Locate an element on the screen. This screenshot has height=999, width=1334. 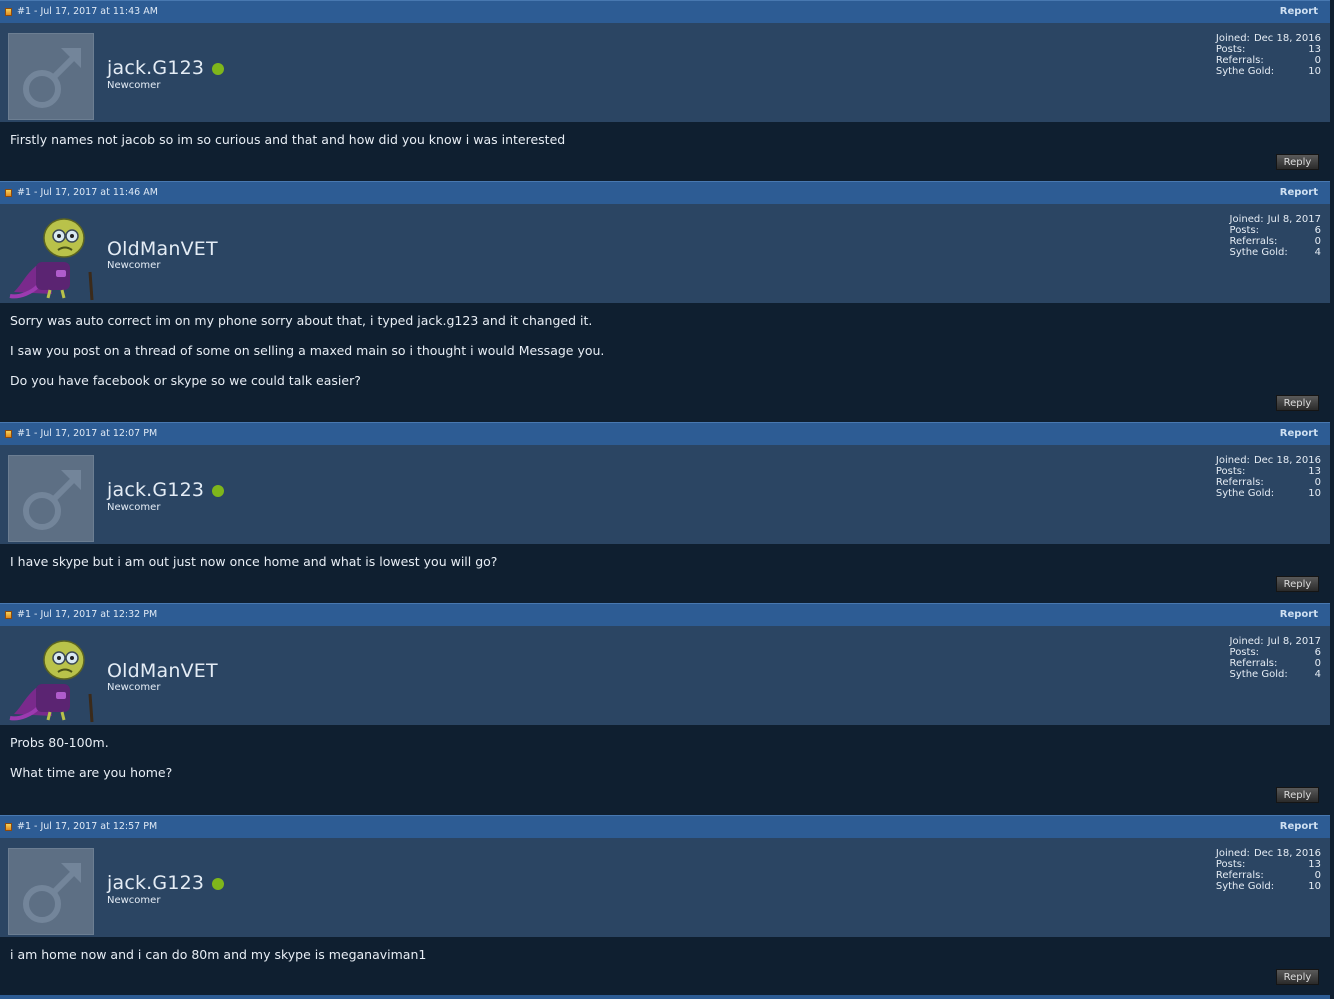
user-stat-row: Joined: Jul 8, 2017 is located at coordinates (1275, 641).